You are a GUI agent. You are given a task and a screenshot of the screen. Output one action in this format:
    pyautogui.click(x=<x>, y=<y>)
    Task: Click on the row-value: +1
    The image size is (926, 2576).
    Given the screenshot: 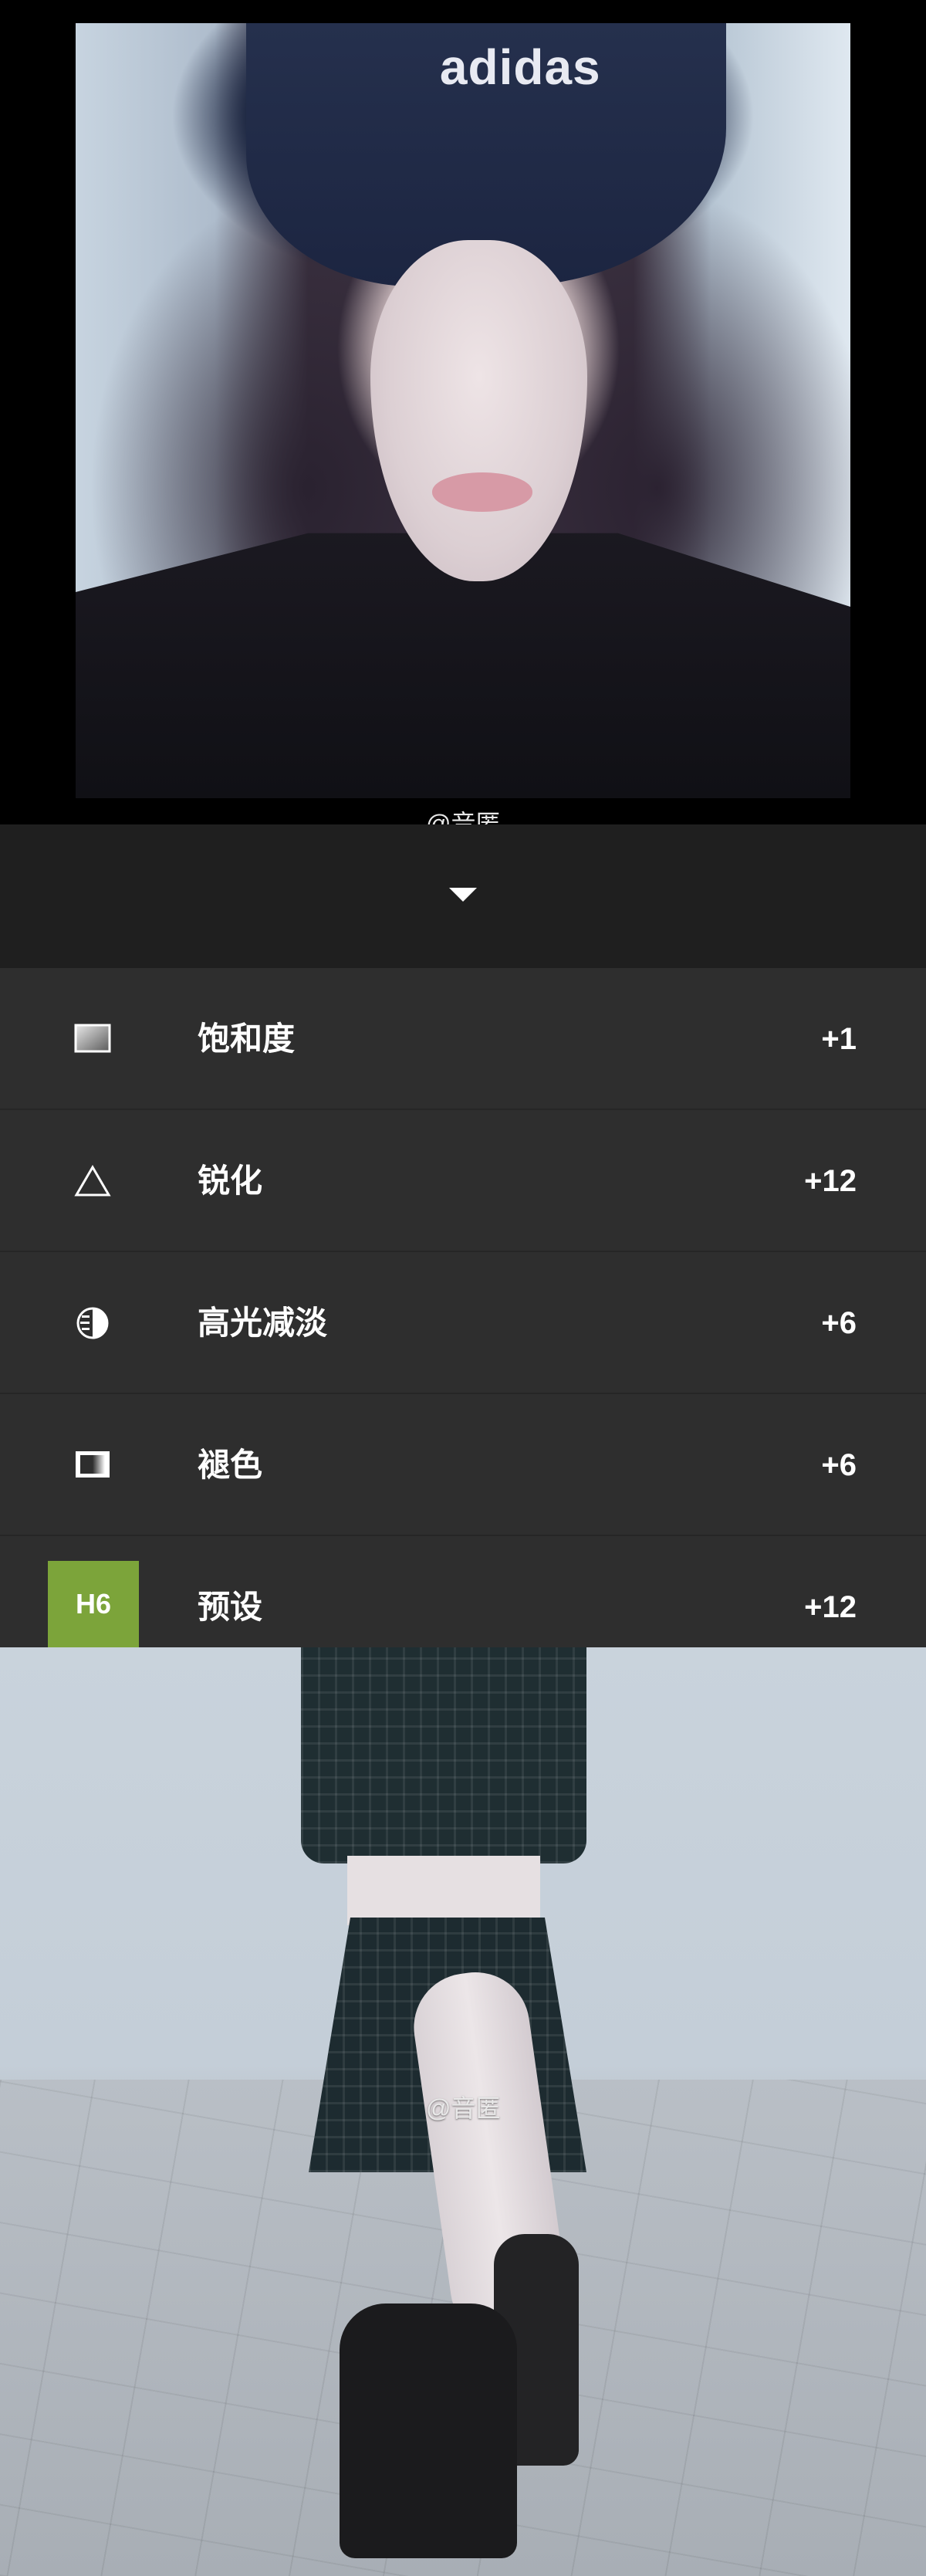 What is the action you would take?
    pyautogui.click(x=839, y=1039)
    